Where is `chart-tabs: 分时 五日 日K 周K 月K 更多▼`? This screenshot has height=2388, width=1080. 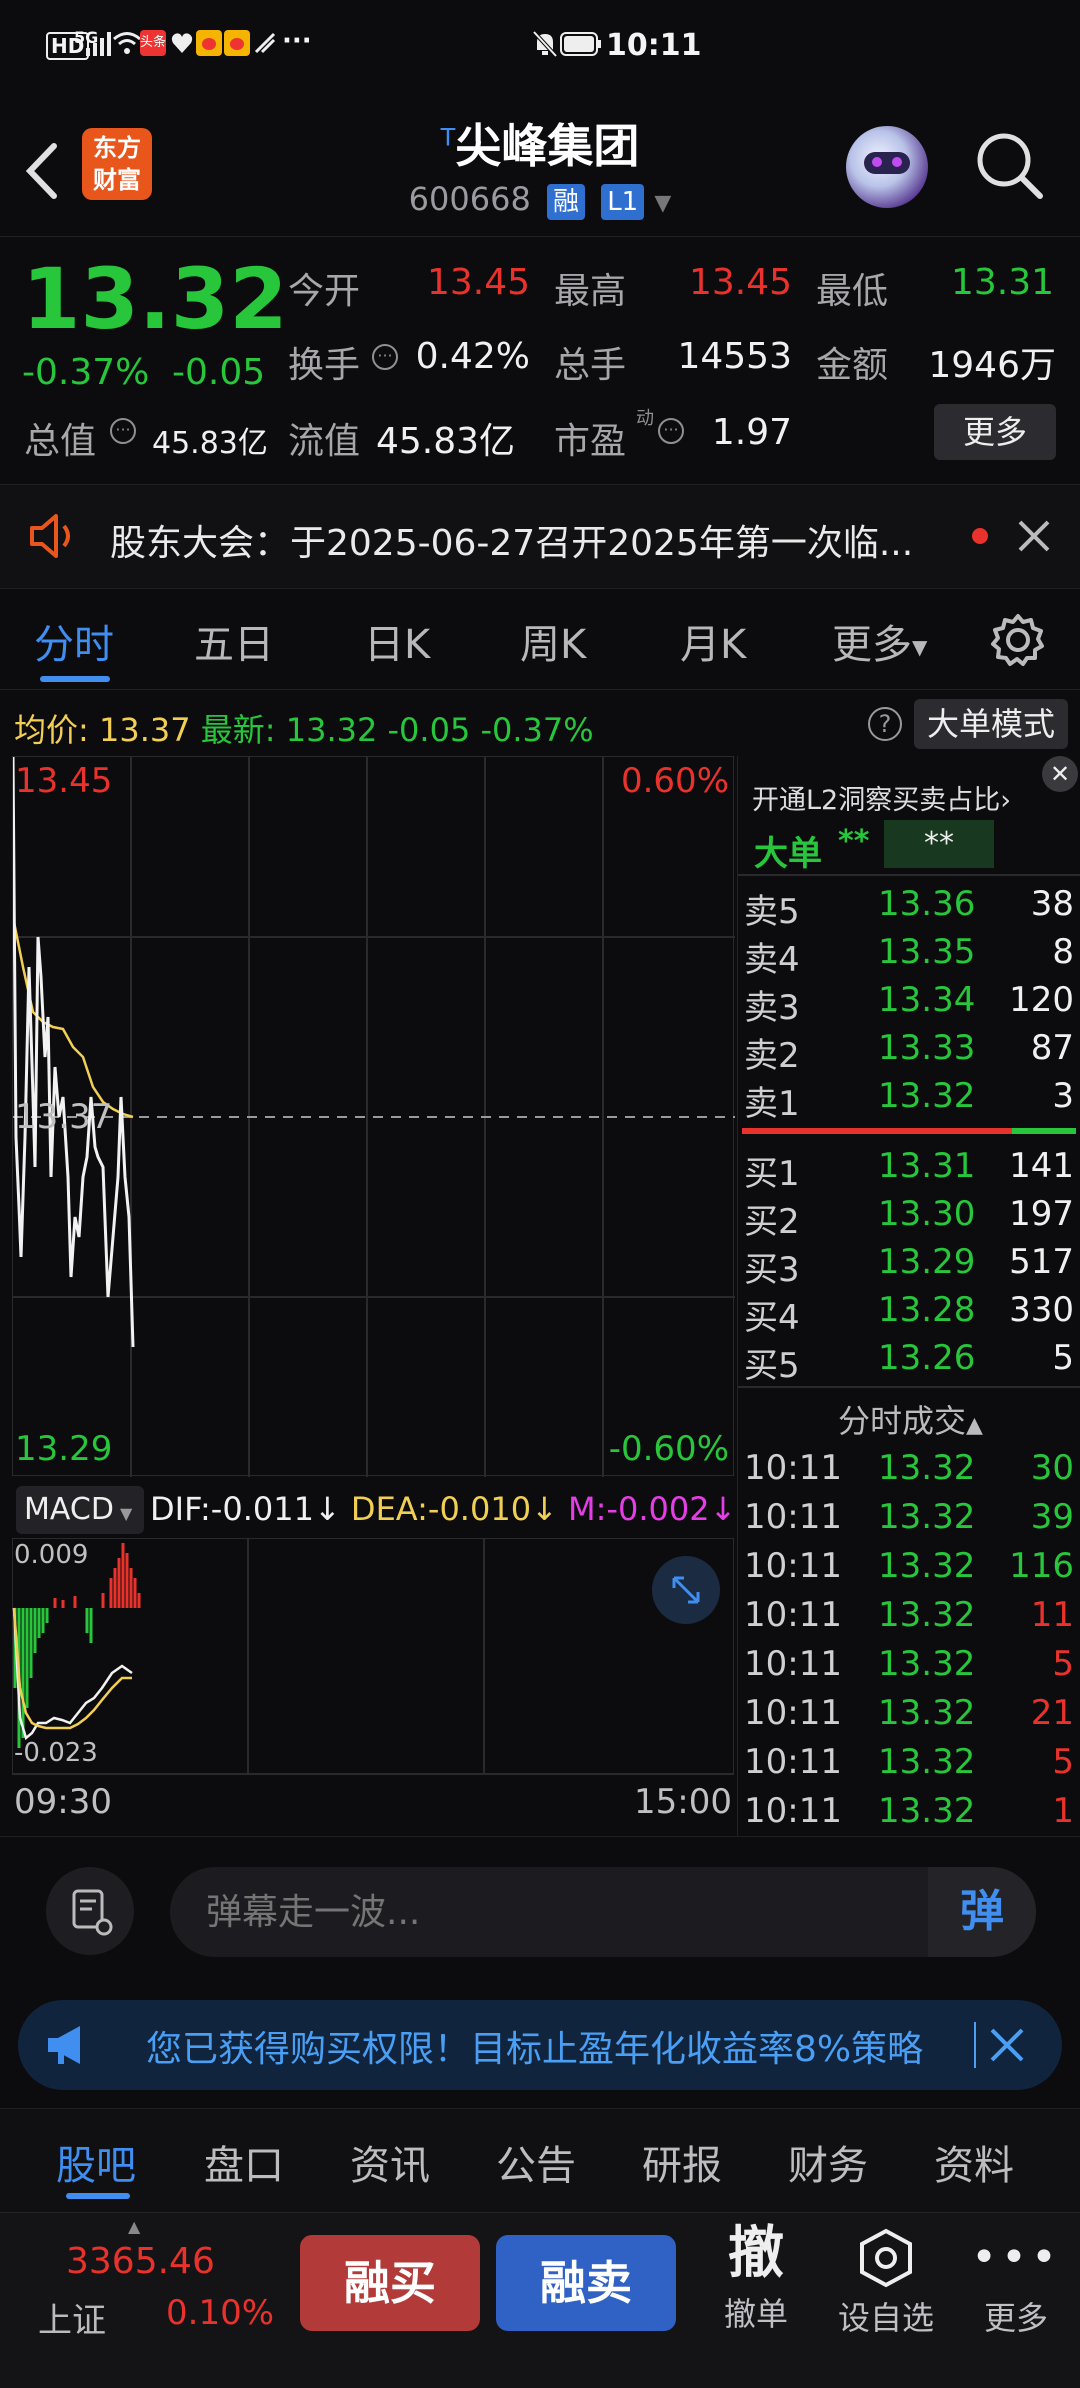
chart-tabs: 分时 五日 日K 周K 月K 更多▼ is located at coordinates (540, 640).